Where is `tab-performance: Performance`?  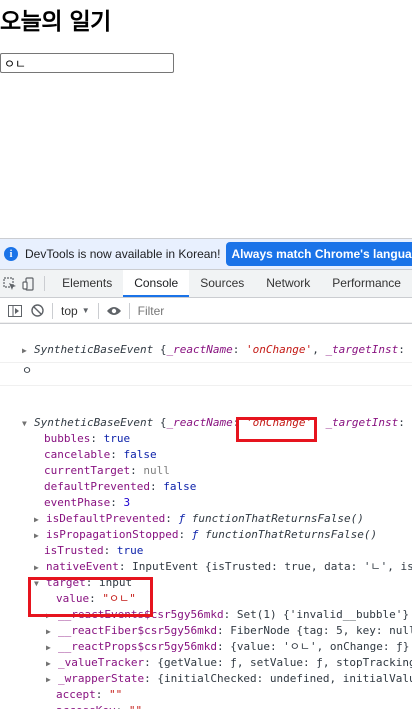 tab-performance: Performance is located at coordinates (366, 283).